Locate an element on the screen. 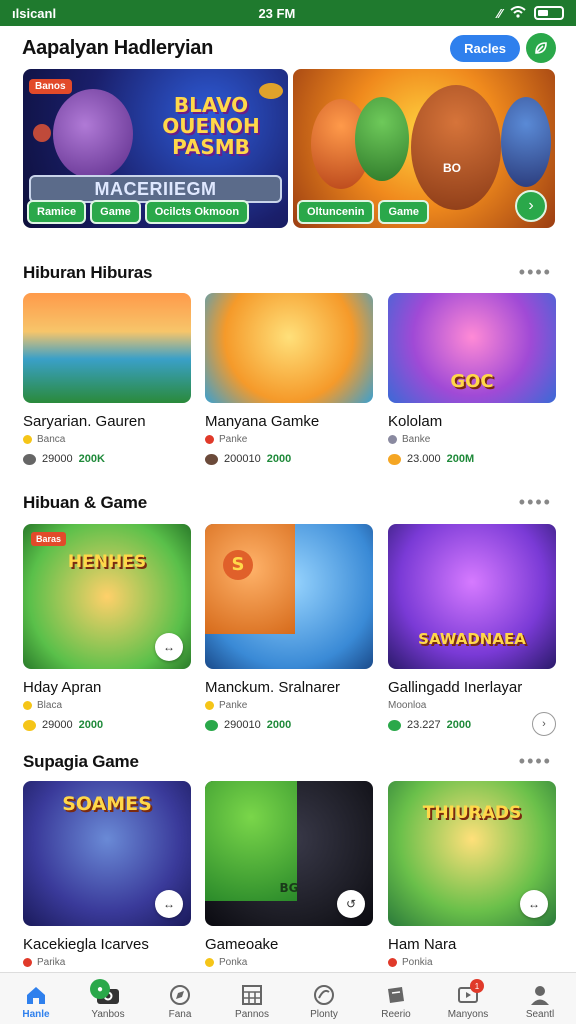 Image resolution: width=576 pixels, height=1024 pixels. game-card: Manyana Gamke Panke 200010 2000 is located at coordinates (289, 379).